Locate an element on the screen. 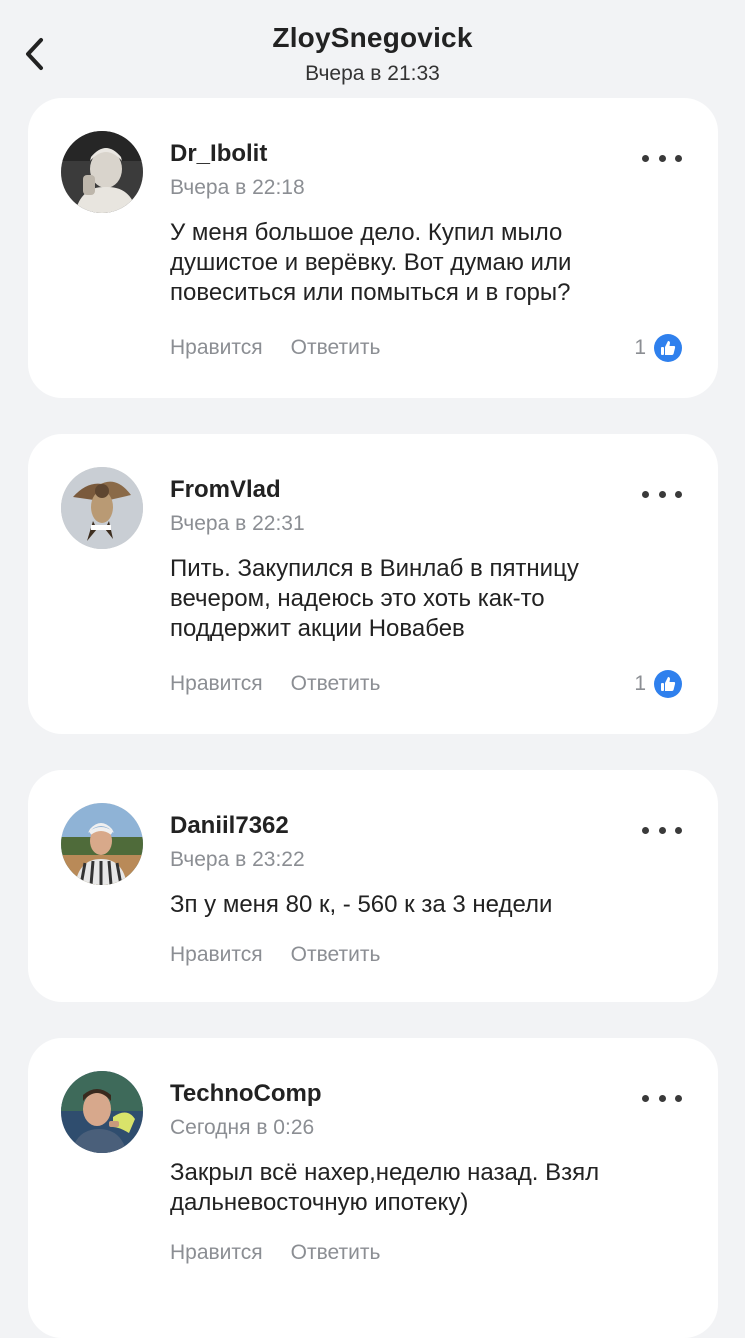 The width and height of the screenshot is (745, 1338). comment-time: Вчера в 23:22 is located at coordinates (237, 859).